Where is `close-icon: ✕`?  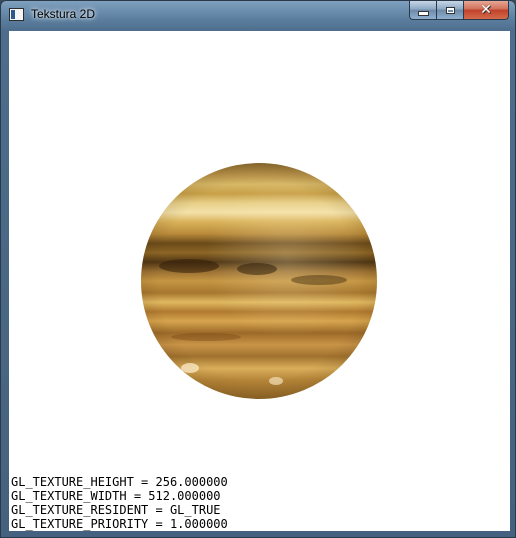
close-icon: ✕ is located at coordinates (486, 10).